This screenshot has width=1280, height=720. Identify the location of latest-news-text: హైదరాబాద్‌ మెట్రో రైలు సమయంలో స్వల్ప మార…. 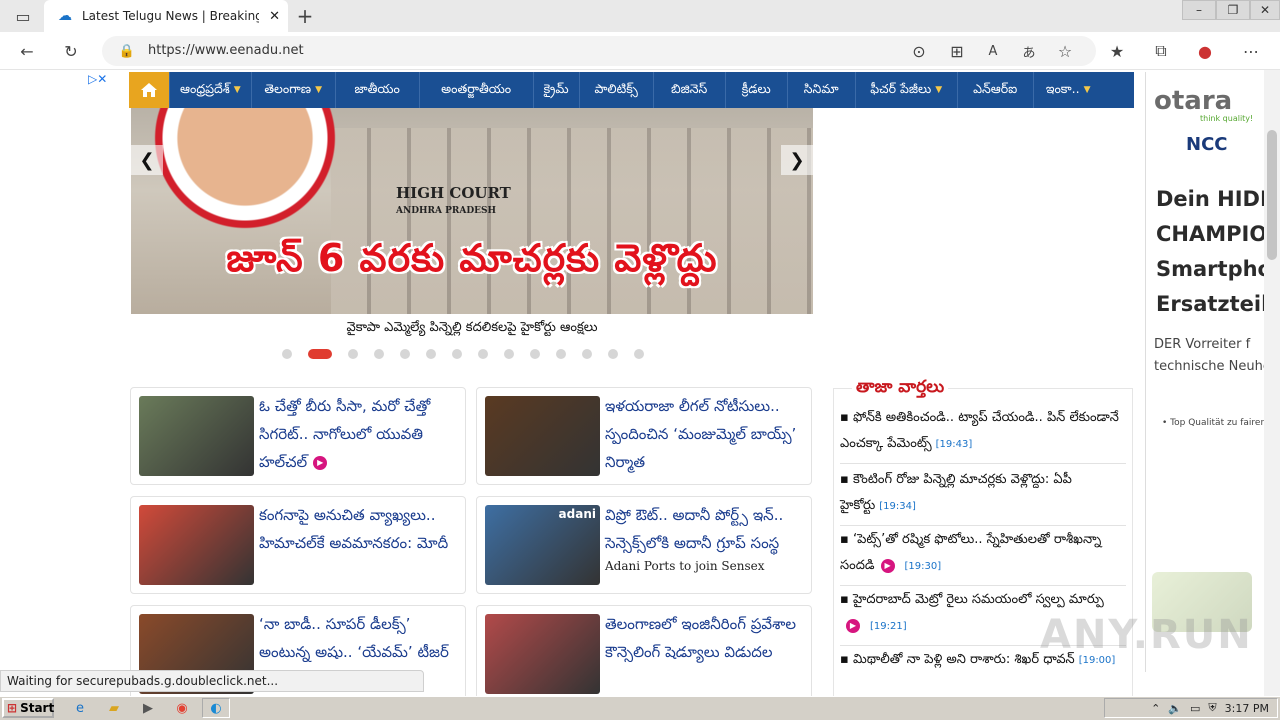
(978, 599).